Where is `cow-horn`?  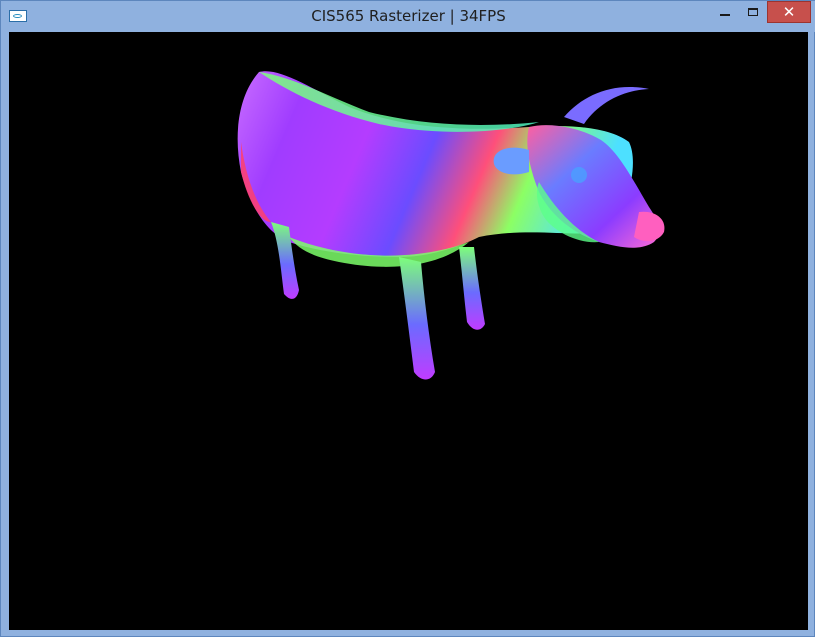 cow-horn is located at coordinates (606, 105).